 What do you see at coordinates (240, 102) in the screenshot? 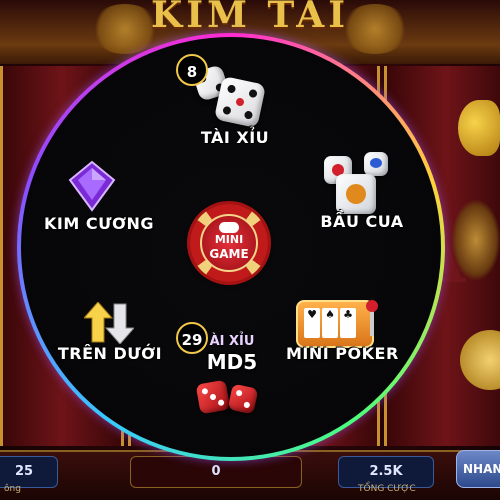
I see `die-icon` at bounding box center [240, 102].